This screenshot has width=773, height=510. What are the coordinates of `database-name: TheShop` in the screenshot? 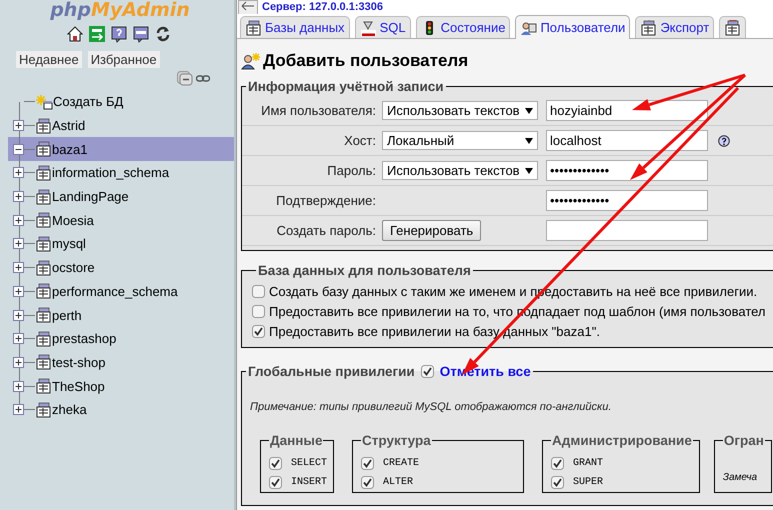 It's located at (78, 386).